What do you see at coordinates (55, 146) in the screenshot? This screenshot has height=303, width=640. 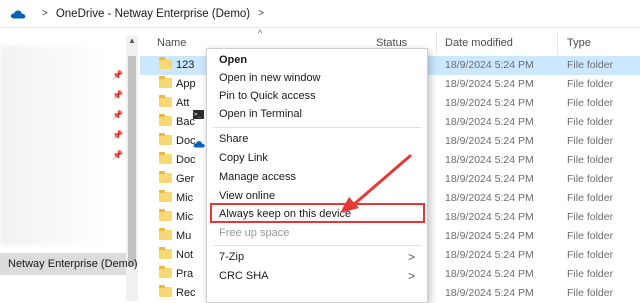 I see `blurred-quick-access` at bounding box center [55, 146].